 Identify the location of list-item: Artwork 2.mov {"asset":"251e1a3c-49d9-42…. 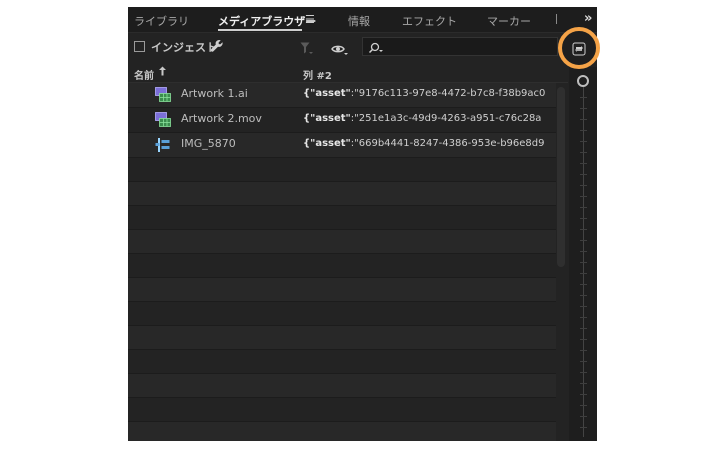
(342, 120).